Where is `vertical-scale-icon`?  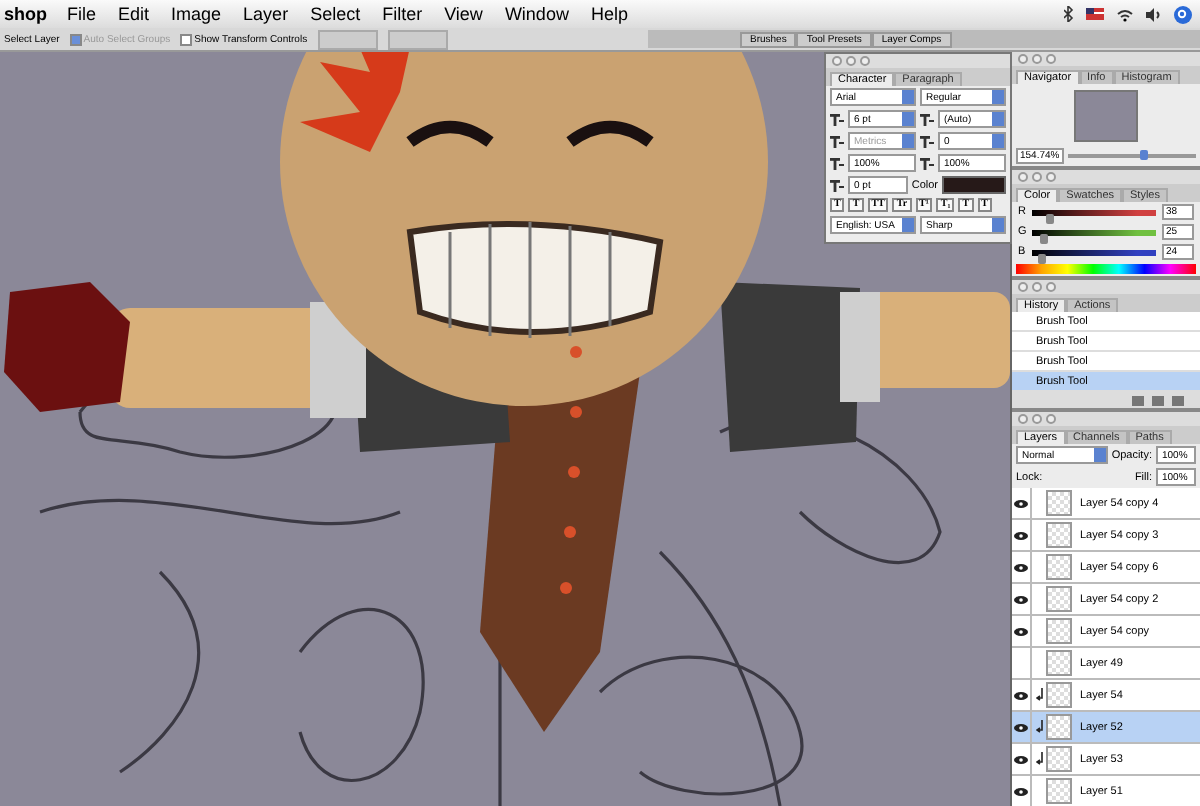 vertical-scale-icon is located at coordinates (837, 163).